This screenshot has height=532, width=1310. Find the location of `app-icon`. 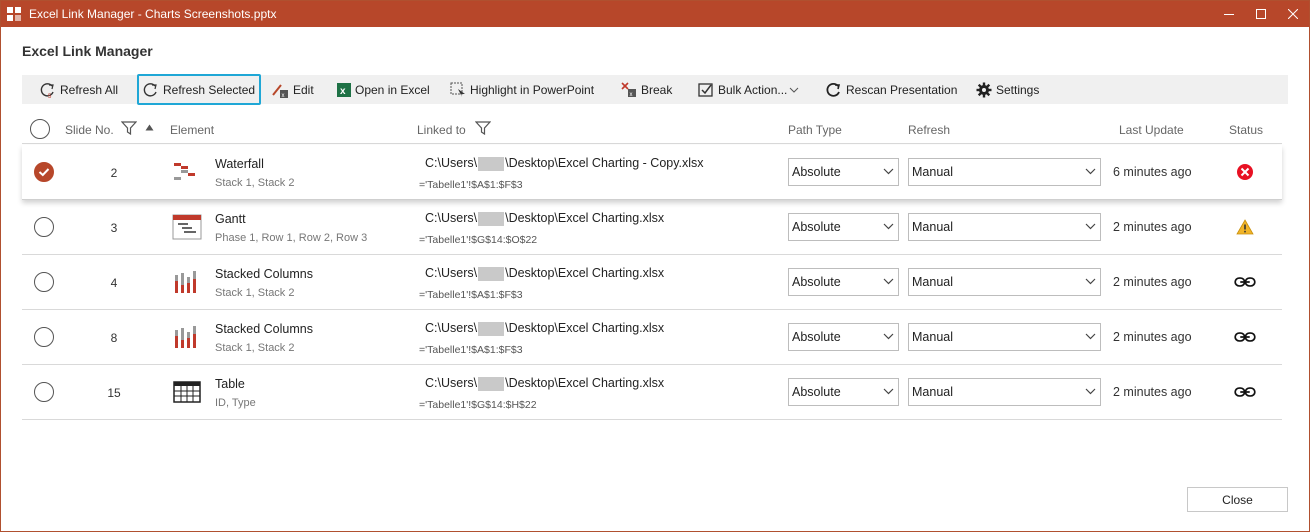

app-icon is located at coordinates (14, 14).